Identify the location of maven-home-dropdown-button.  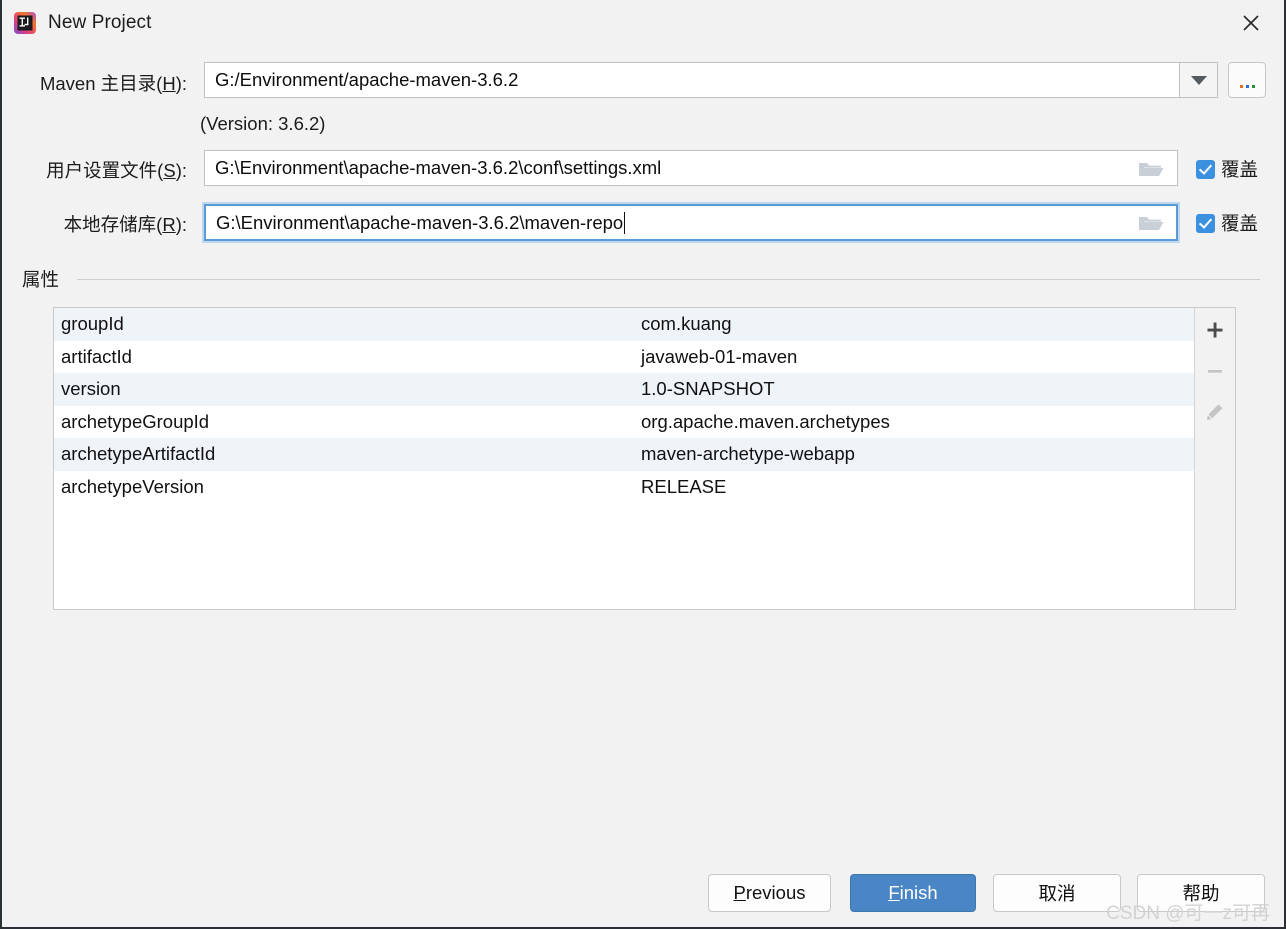
(1199, 80).